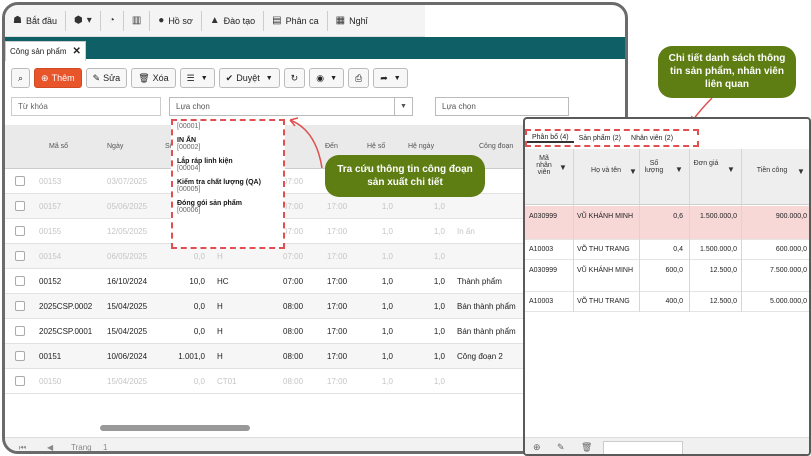  I want to click on col-header: Tiền công, so click(772, 170).